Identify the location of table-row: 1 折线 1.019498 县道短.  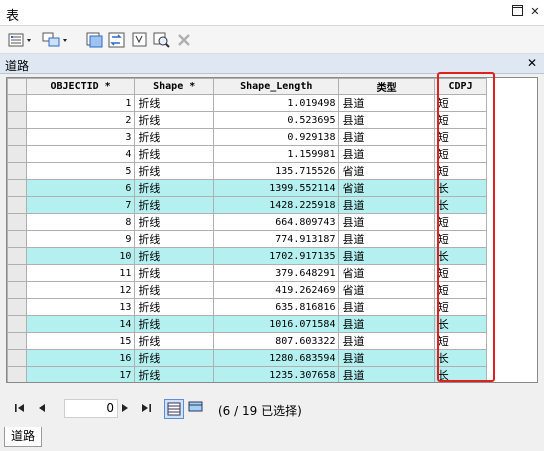
(272, 103).